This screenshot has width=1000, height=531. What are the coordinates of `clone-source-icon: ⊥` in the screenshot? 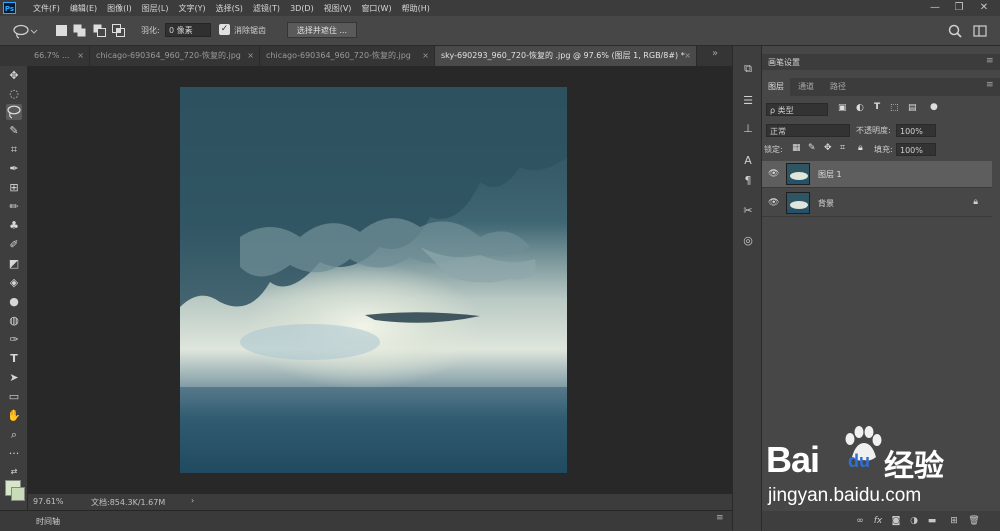 It's located at (748, 129).